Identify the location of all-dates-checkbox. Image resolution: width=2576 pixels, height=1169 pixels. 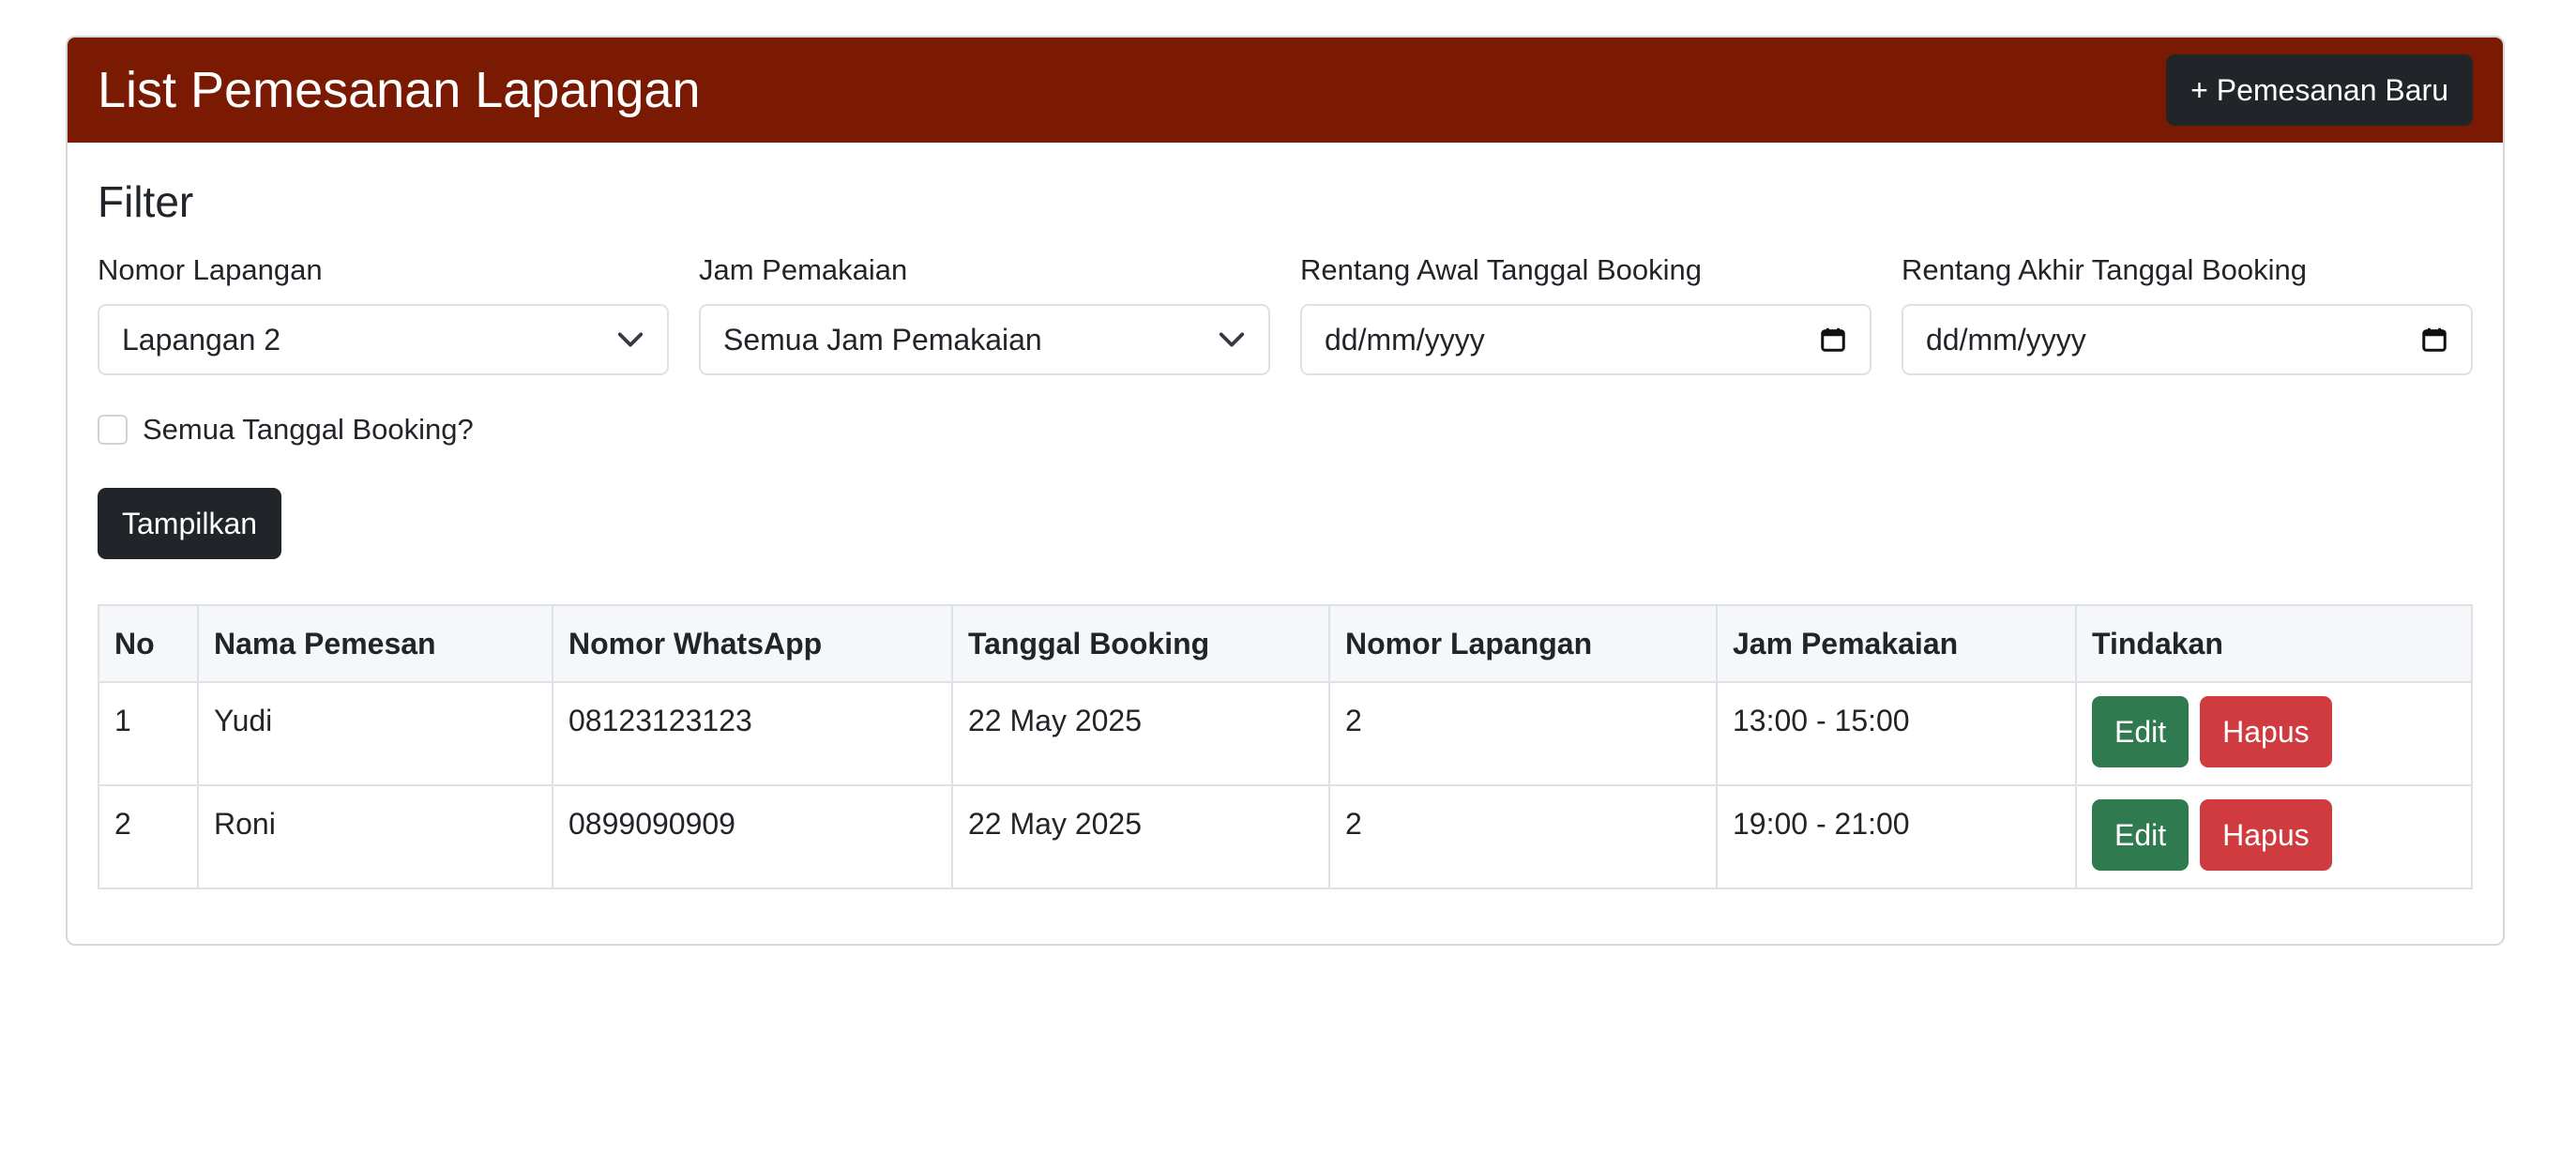
(113, 430).